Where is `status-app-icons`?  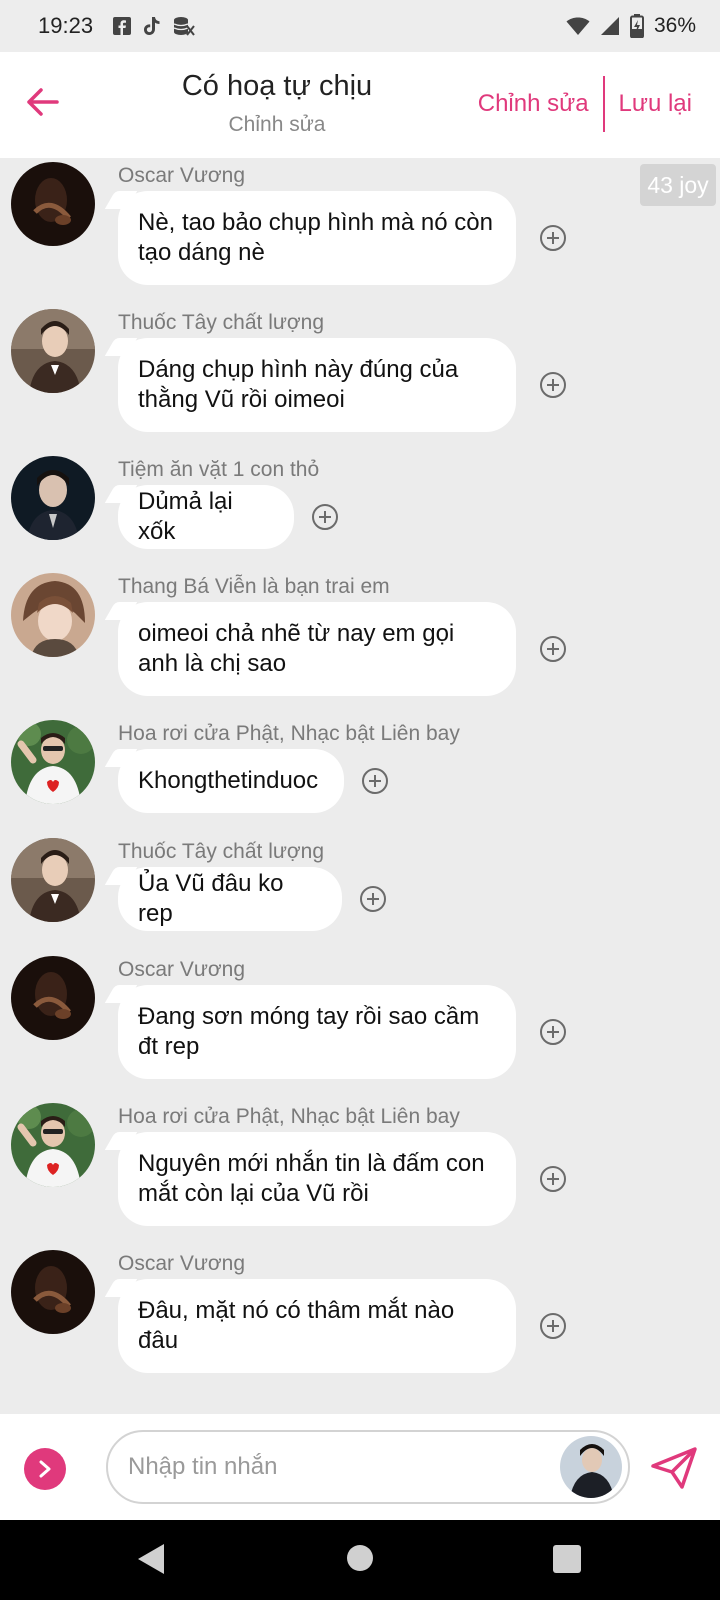
status-app-icons is located at coordinates (154, 26).